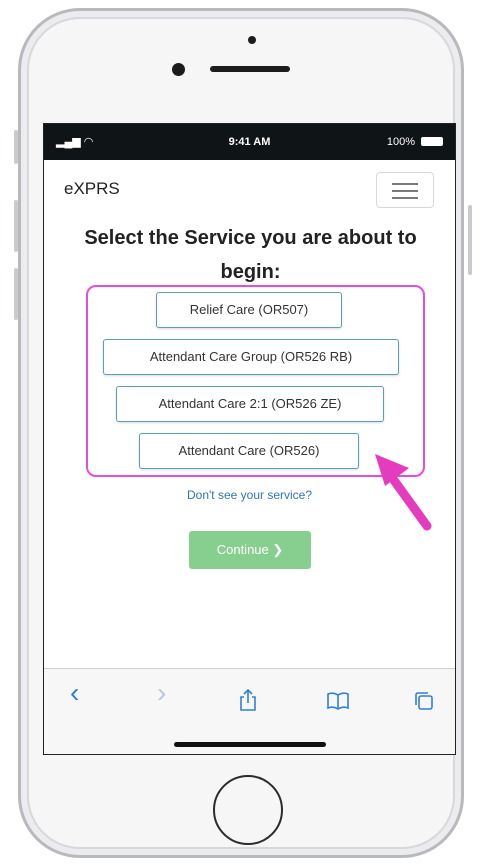 This screenshot has width=486, height=866. I want to click on bookmarks-icon, so click(338, 701).